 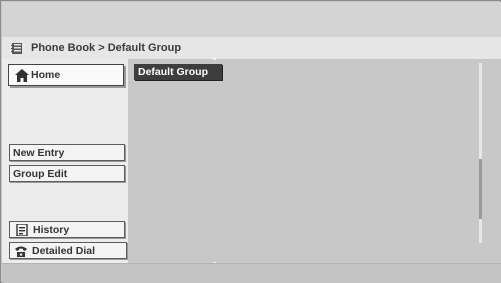 What do you see at coordinates (173, 72) in the screenshot?
I see `group-tag-label: Default Group` at bounding box center [173, 72].